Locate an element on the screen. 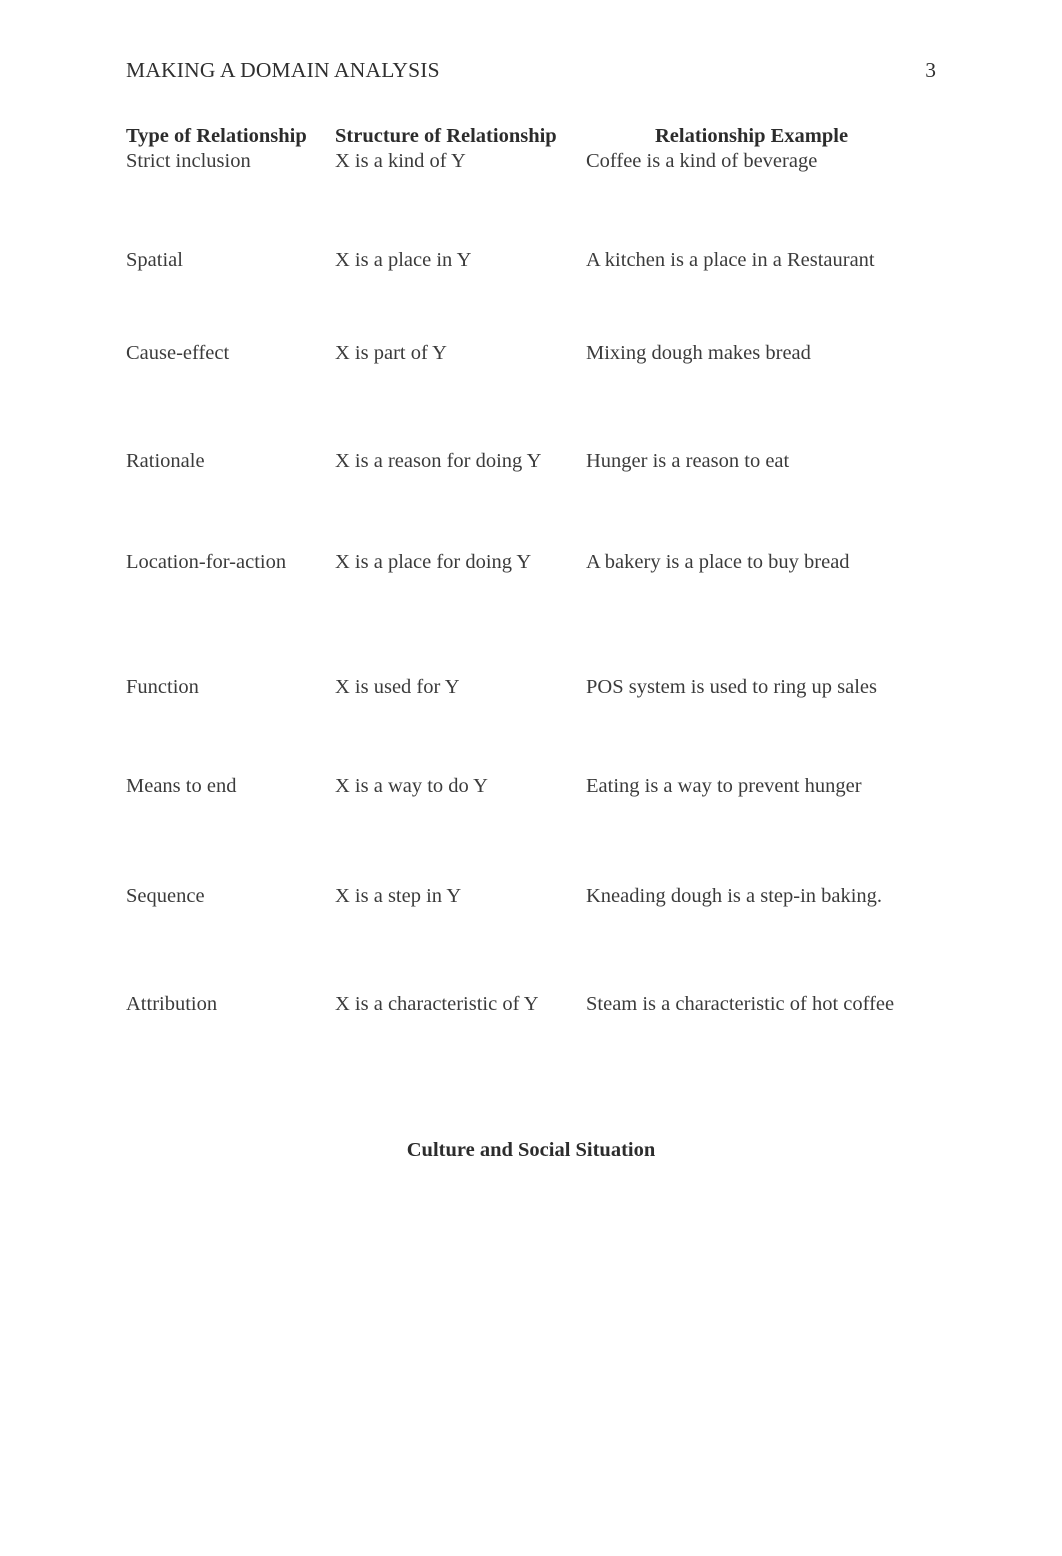  cell-relationship-structure: X is a kind of Y is located at coordinates (400, 161).